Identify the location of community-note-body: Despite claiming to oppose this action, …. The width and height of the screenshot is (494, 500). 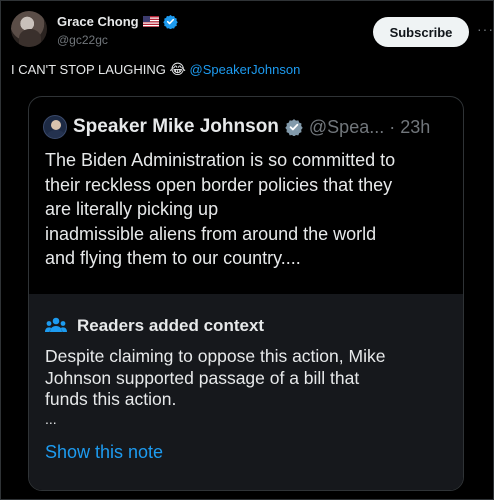
(248, 378).